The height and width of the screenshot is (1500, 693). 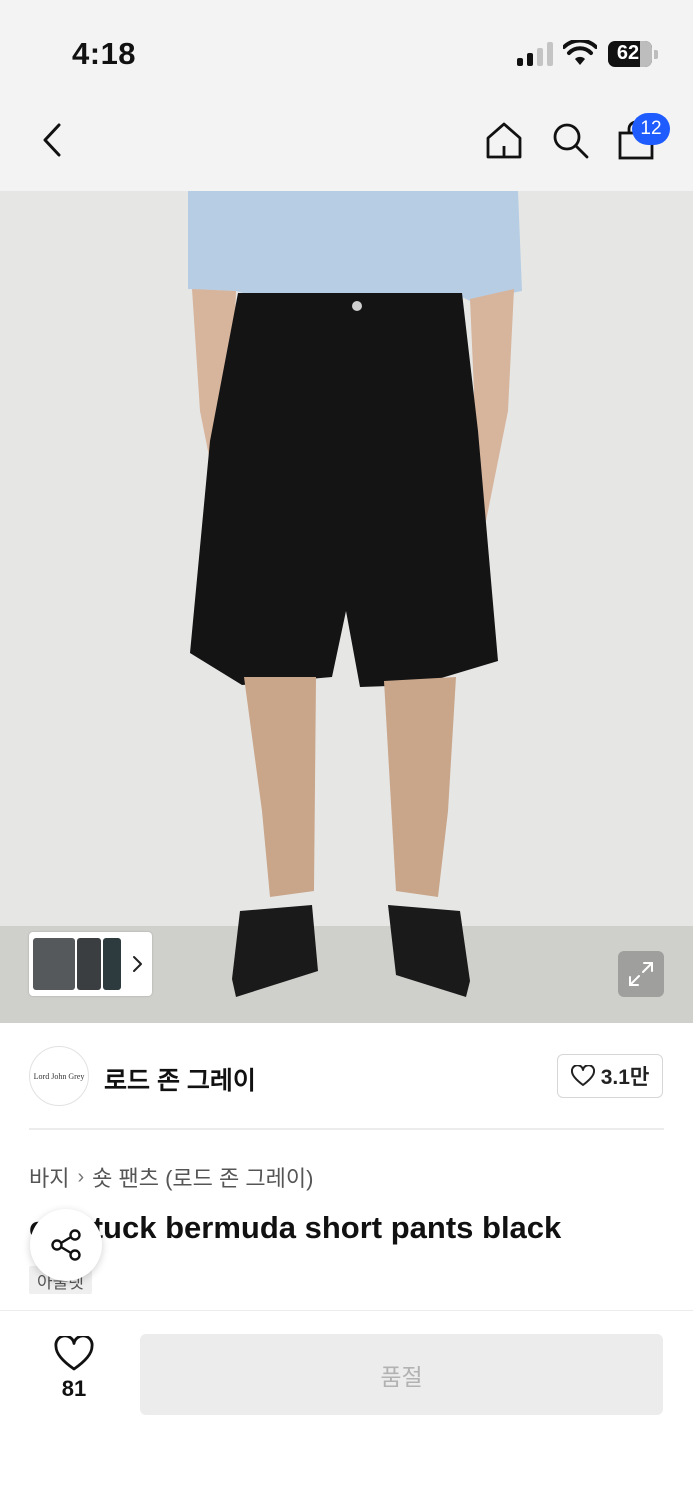 I want to click on share-button, so click(x=66, y=1245).